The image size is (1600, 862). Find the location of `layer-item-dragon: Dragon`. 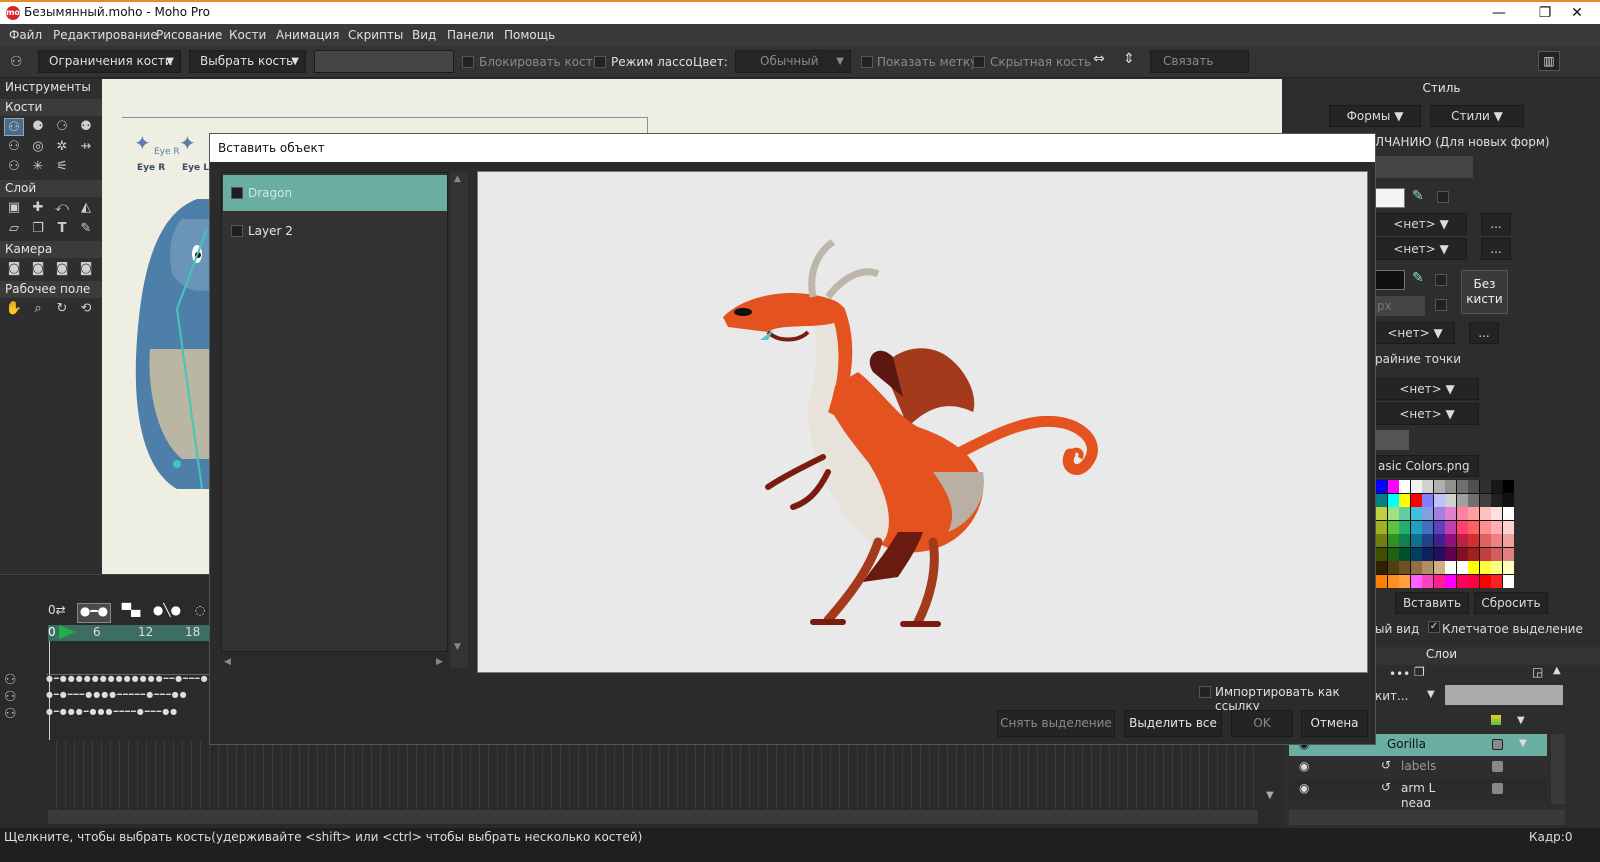

layer-item-dragon: Dragon is located at coordinates (335, 193).